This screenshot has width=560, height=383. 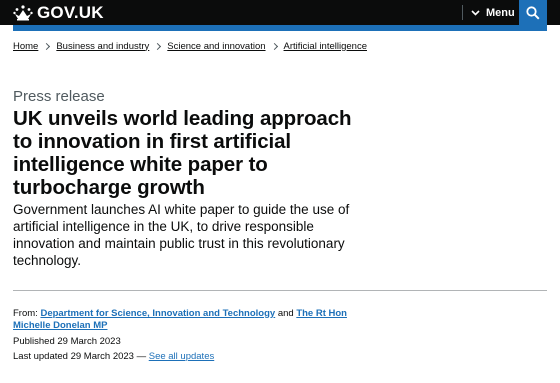 What do you see at coordinates (475, 12) in the screenshot?
I see `chevron-down-icon` at bounding box center [475, 12].